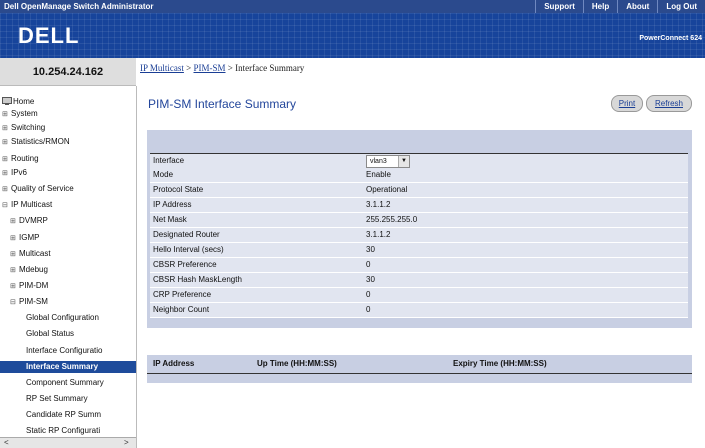  What do you see at coordinates (182, 294) in the screenshot?
I see `field-label: CRP Preference` at bounding box center [182, 294].